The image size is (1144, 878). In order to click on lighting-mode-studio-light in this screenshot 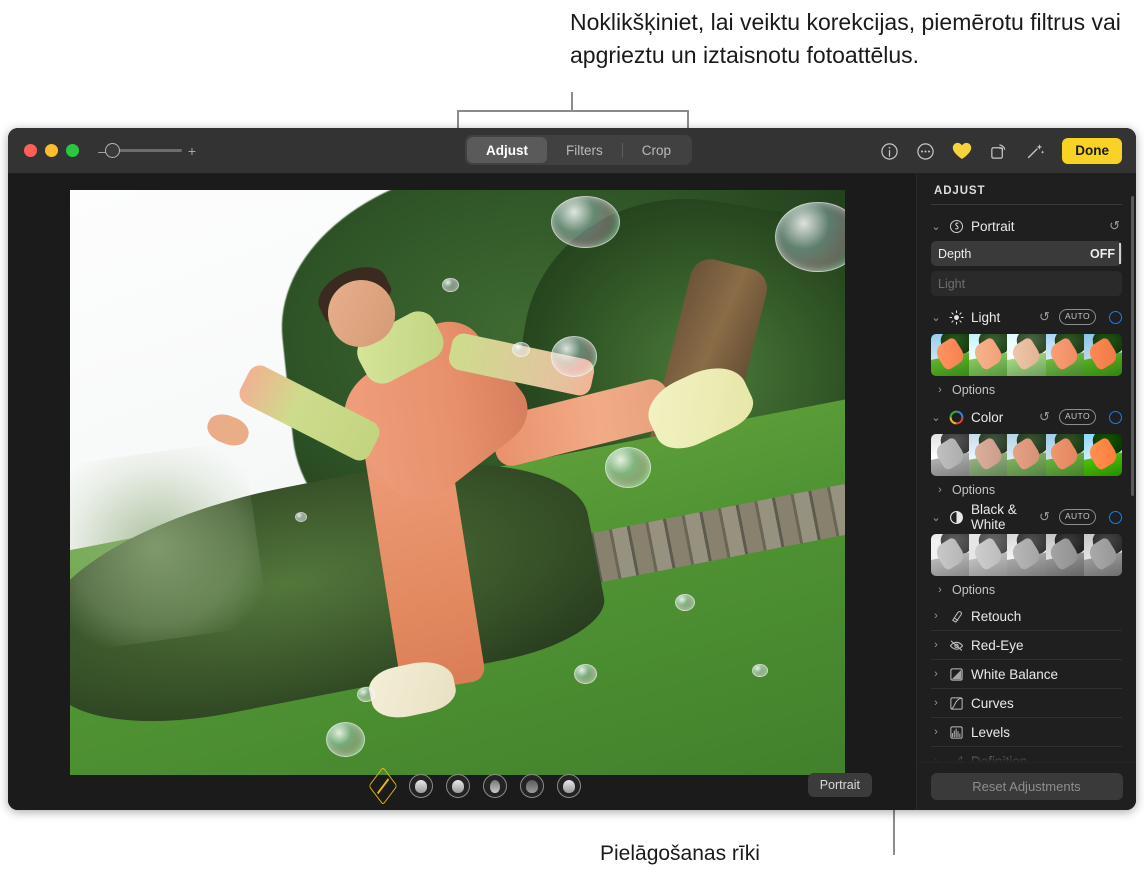, I will do `click(421, 786)`.